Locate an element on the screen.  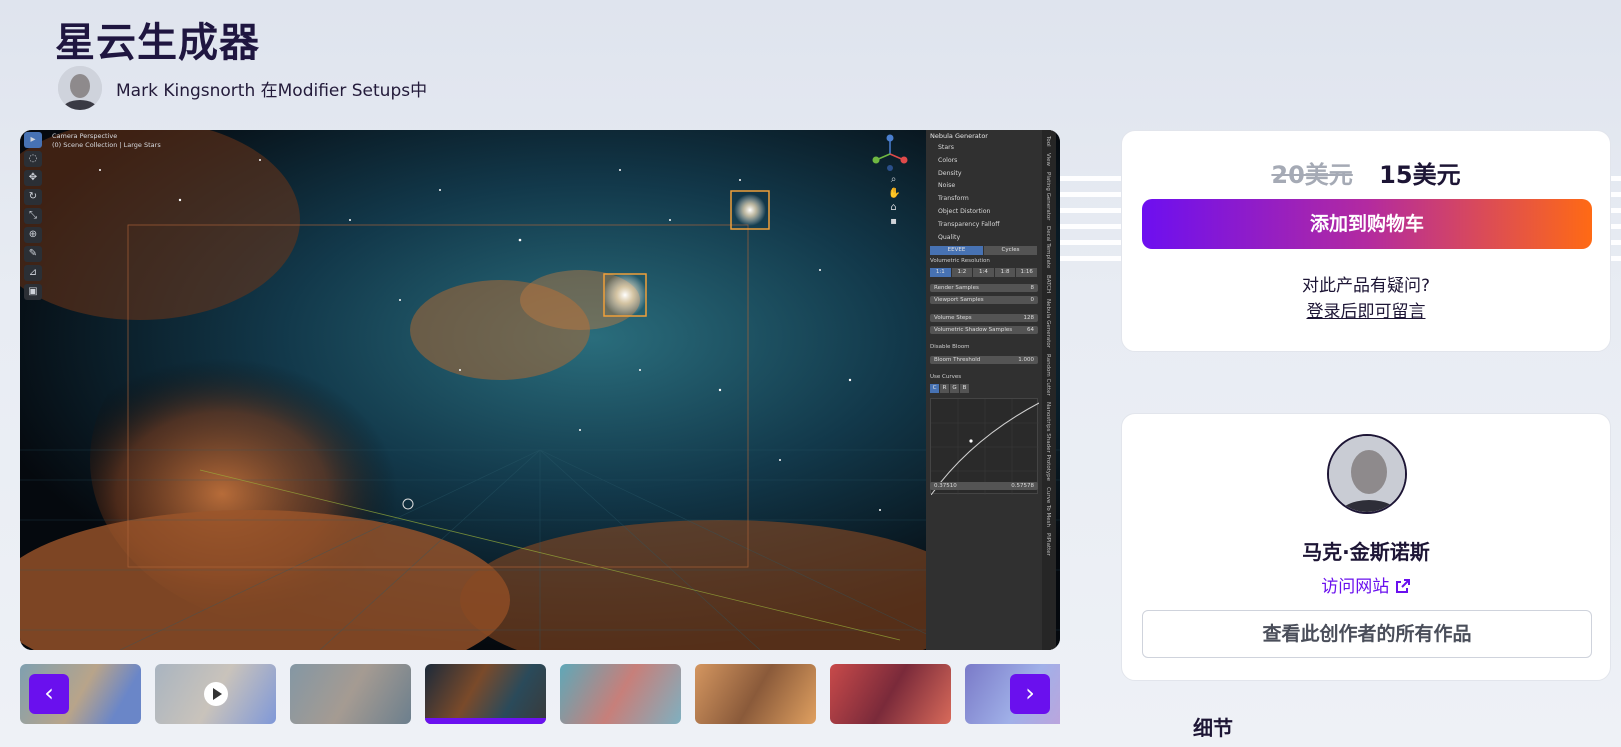
tool-shelf: ▸ ◌ ✥ ↻ ⤡ ⊕ ✎ ⊿ ▣ is located at coordinates (35, 216).